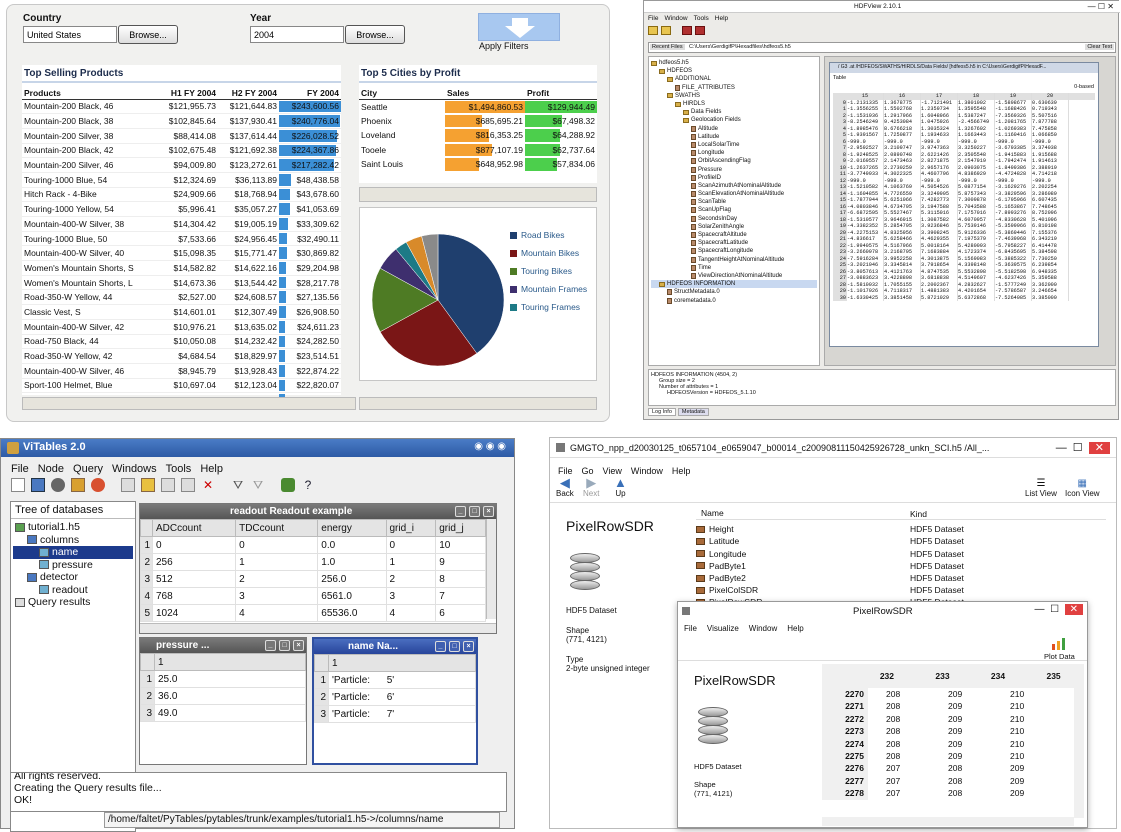  What do you see at coordinates (73, 540) in the screenshot?
I see `tree-node: columns` at bounding box center [73, 540].